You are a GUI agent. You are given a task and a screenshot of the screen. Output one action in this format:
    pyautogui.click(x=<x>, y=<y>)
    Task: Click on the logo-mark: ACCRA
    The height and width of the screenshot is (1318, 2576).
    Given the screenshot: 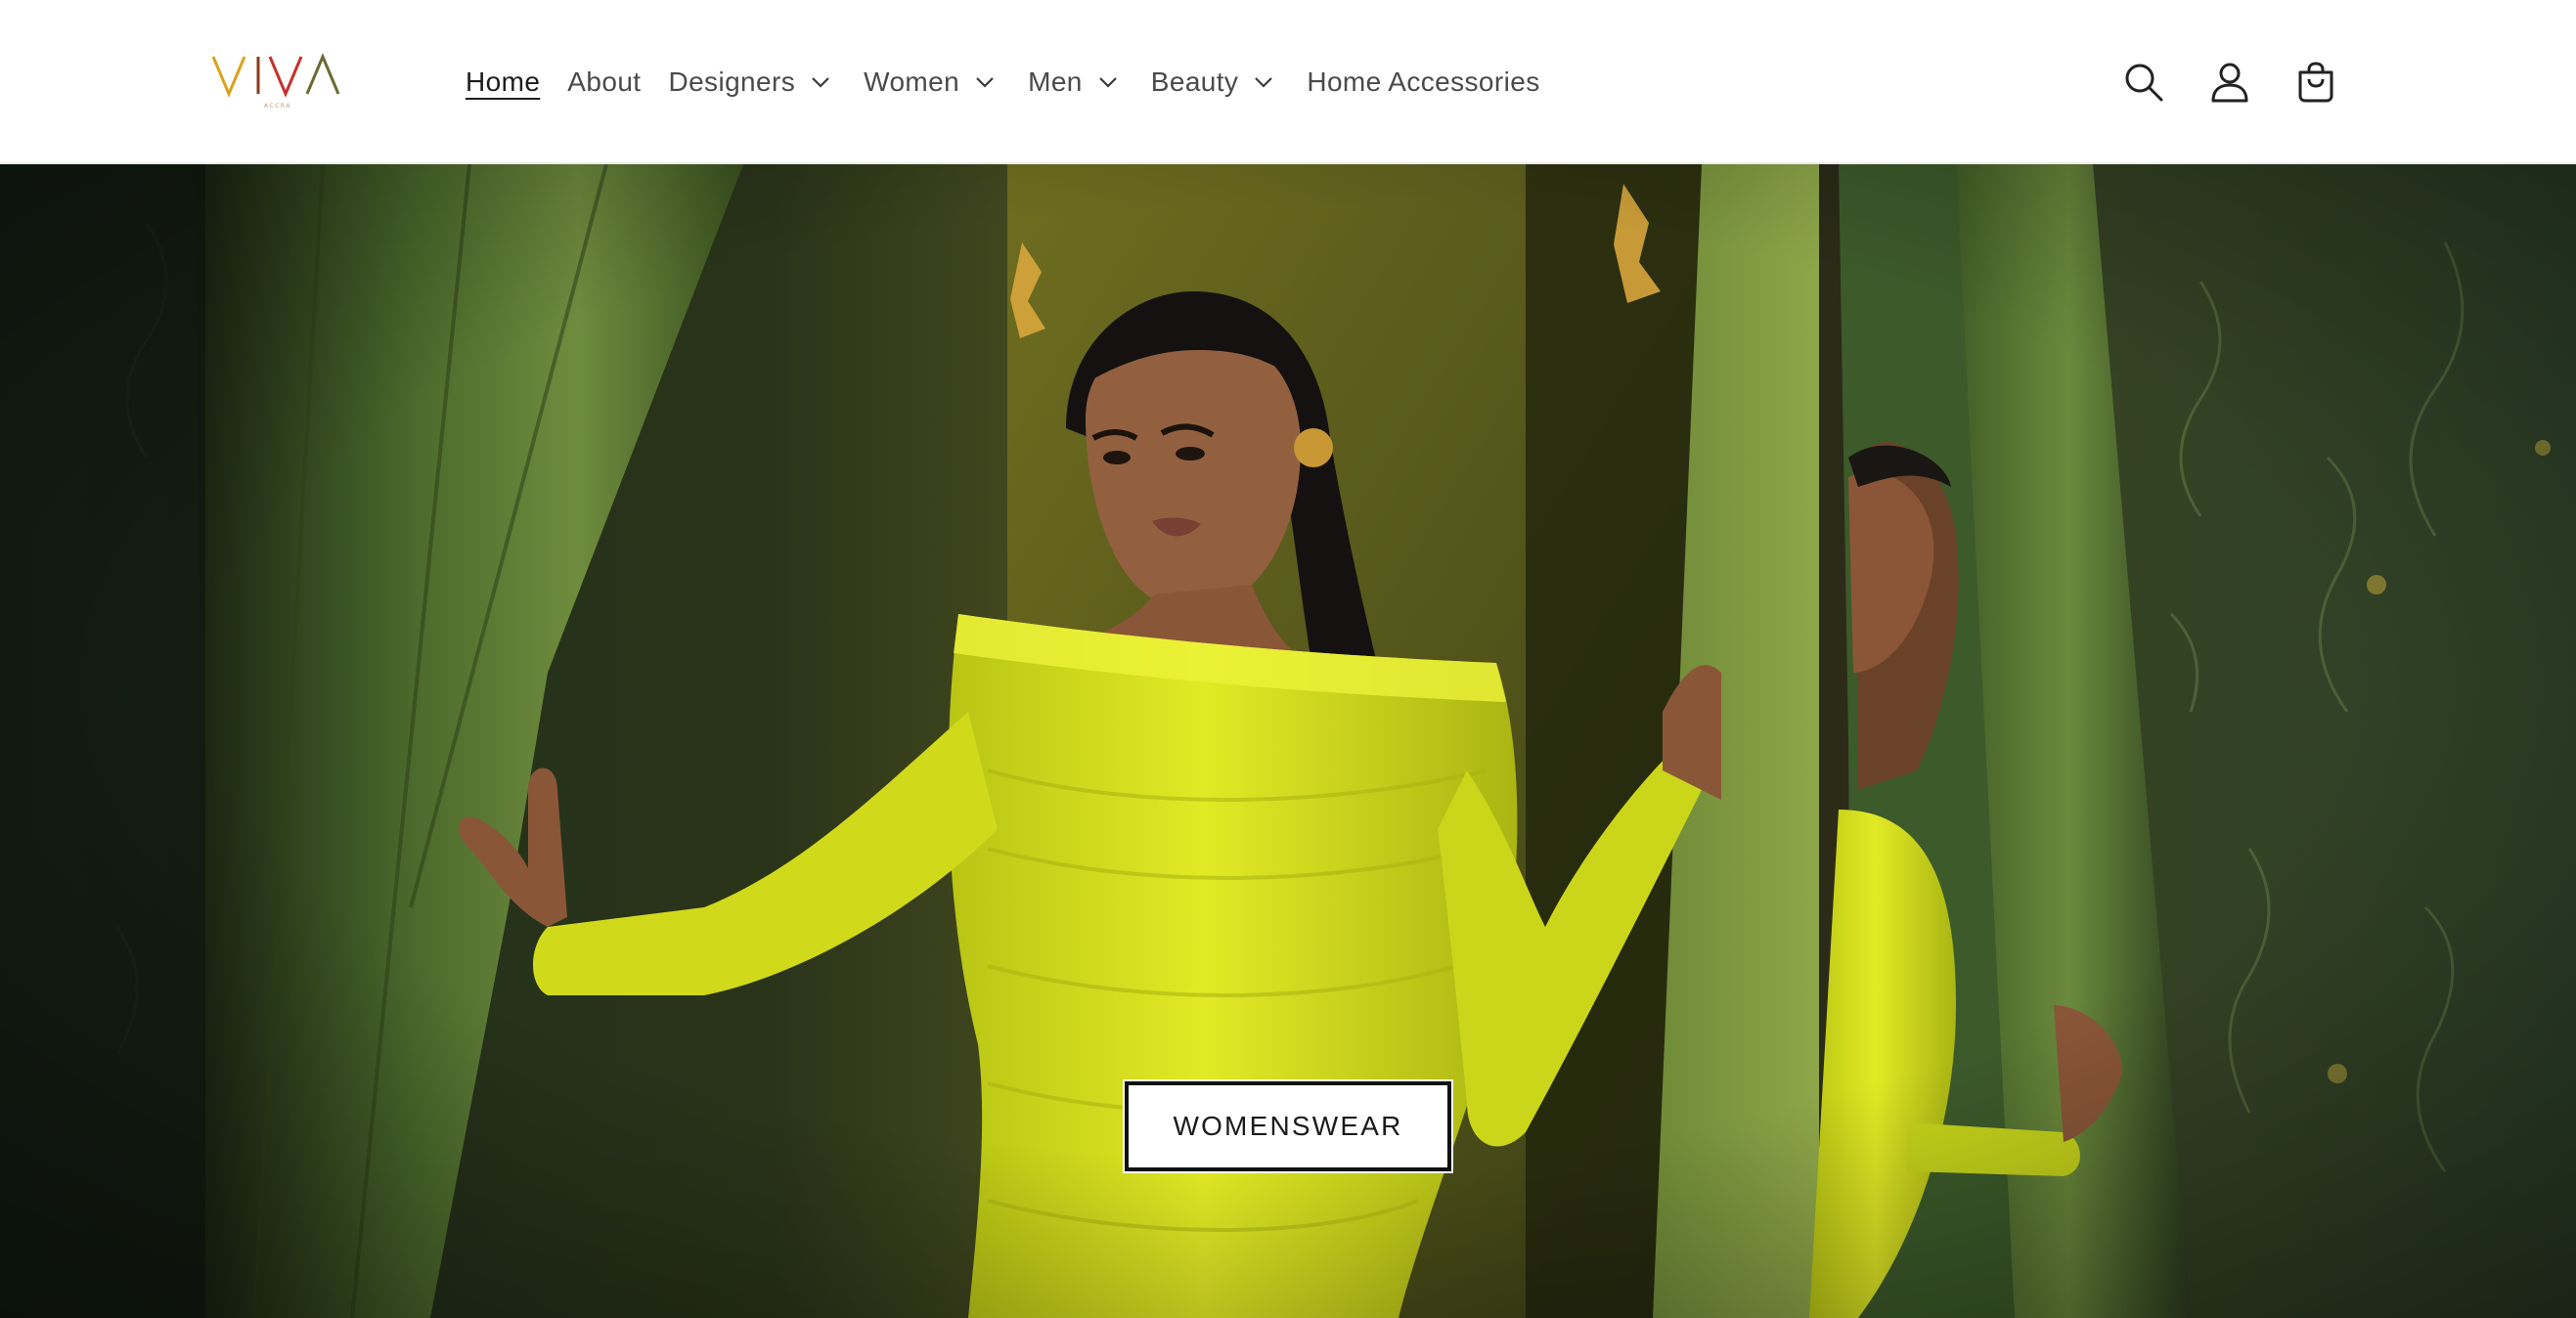 What is the action you would take?
    pyautogui.click(x=275, y=81)
    